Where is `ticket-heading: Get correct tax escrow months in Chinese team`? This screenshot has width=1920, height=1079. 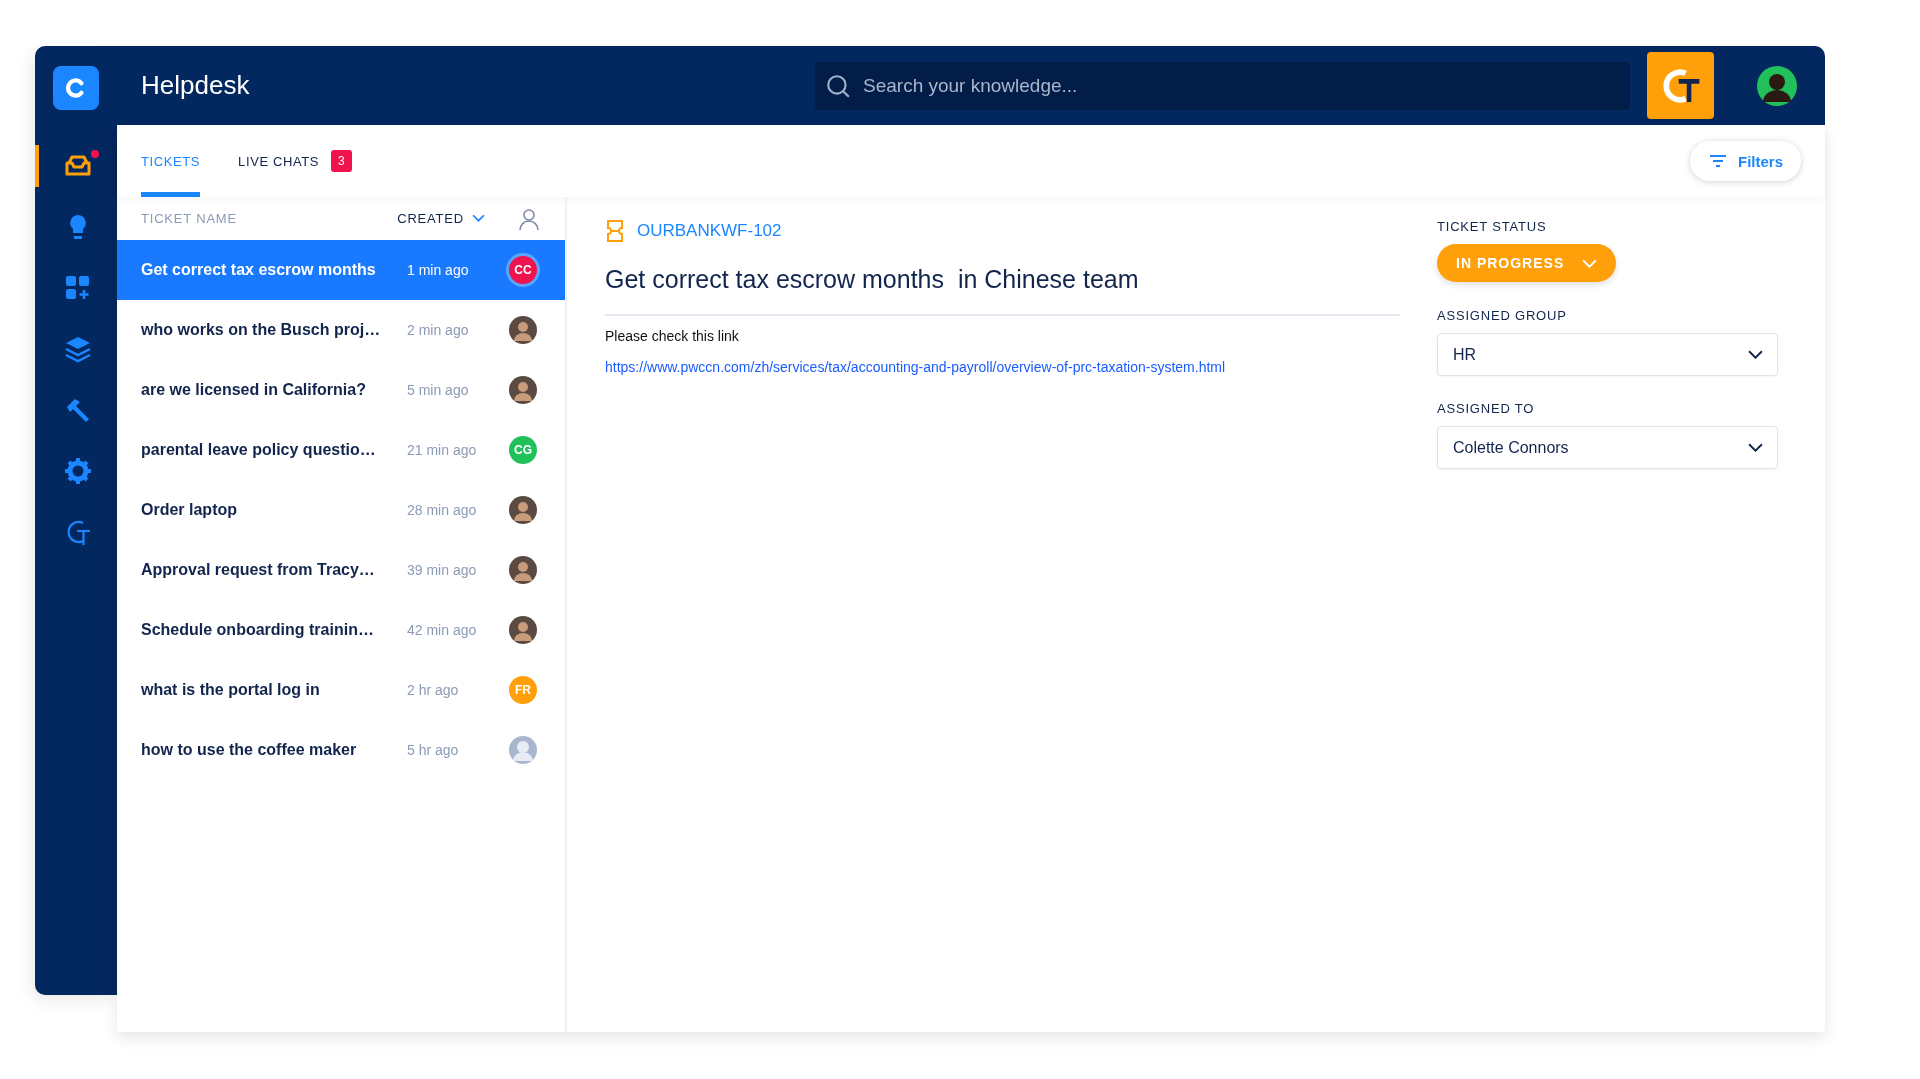
ticket-heading: Get correct tax escrow months in Chinese team is located at coordinates (872, 279).